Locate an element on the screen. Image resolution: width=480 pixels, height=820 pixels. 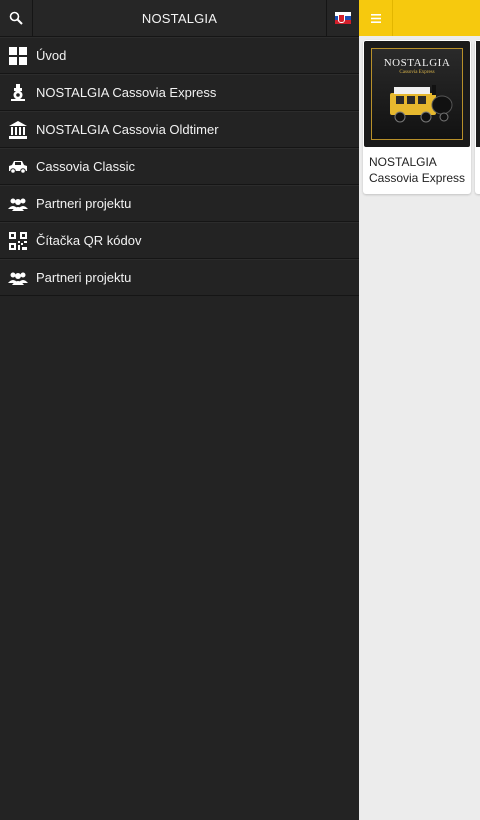
search-icon is located at coordinates (16, 18).